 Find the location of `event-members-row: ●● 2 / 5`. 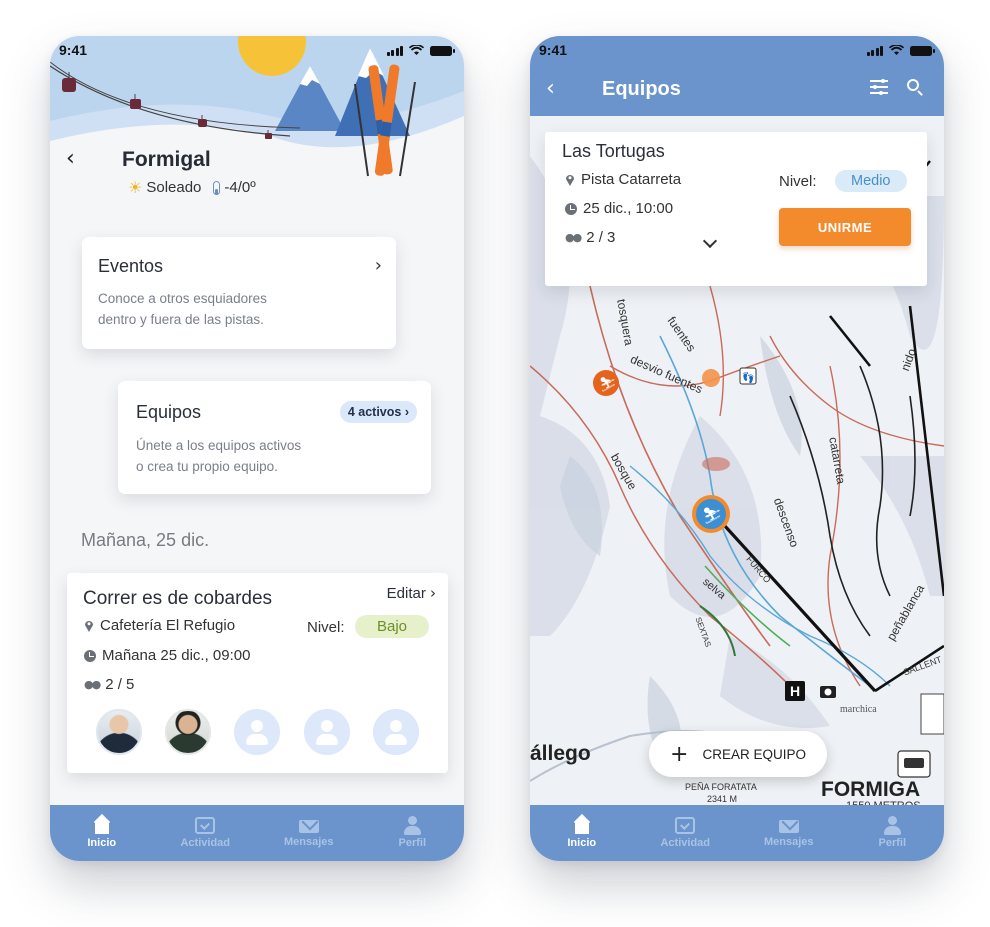

event-members-row: ●● 2 / 5 is located at coordinates (109, 684).